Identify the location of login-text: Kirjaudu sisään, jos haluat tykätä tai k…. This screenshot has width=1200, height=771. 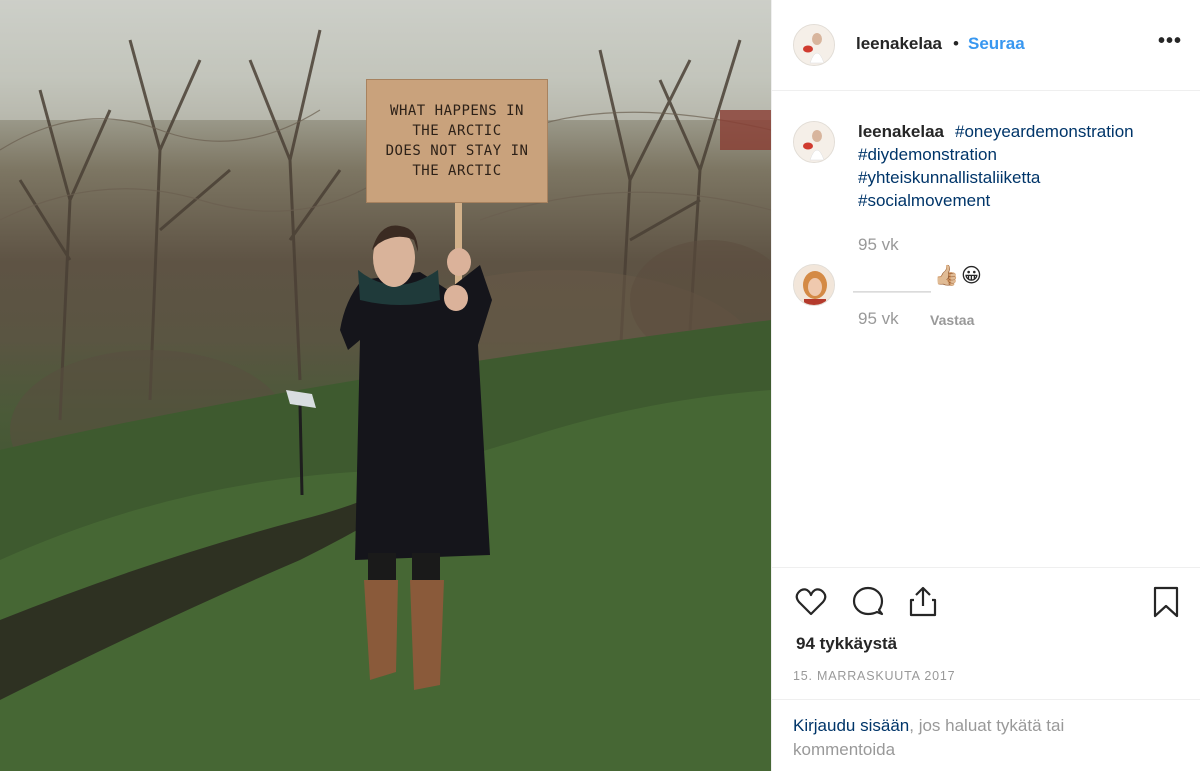
(973, 738).